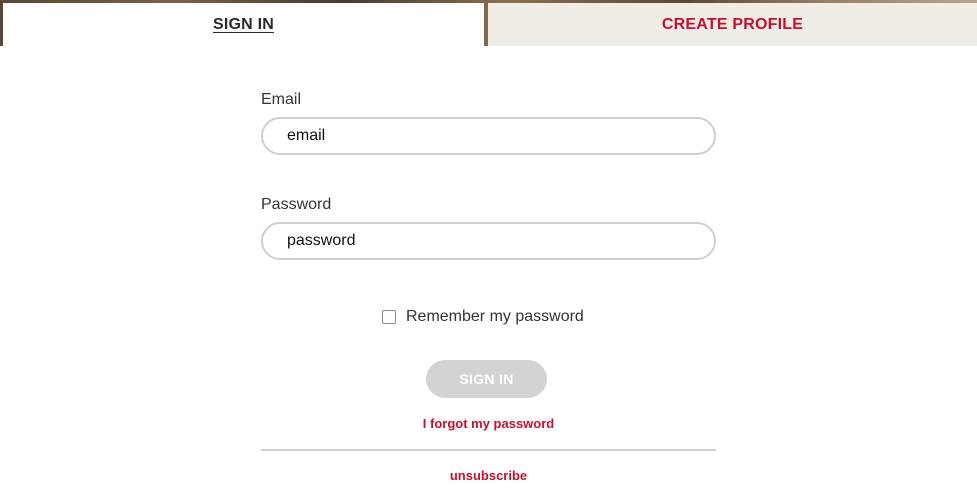 The width and height of the screenshot is (977, 495). Describe the element at coordinates (486, 379) in the screenshot. I see `sign-in-button: SIGN IN` at that location.